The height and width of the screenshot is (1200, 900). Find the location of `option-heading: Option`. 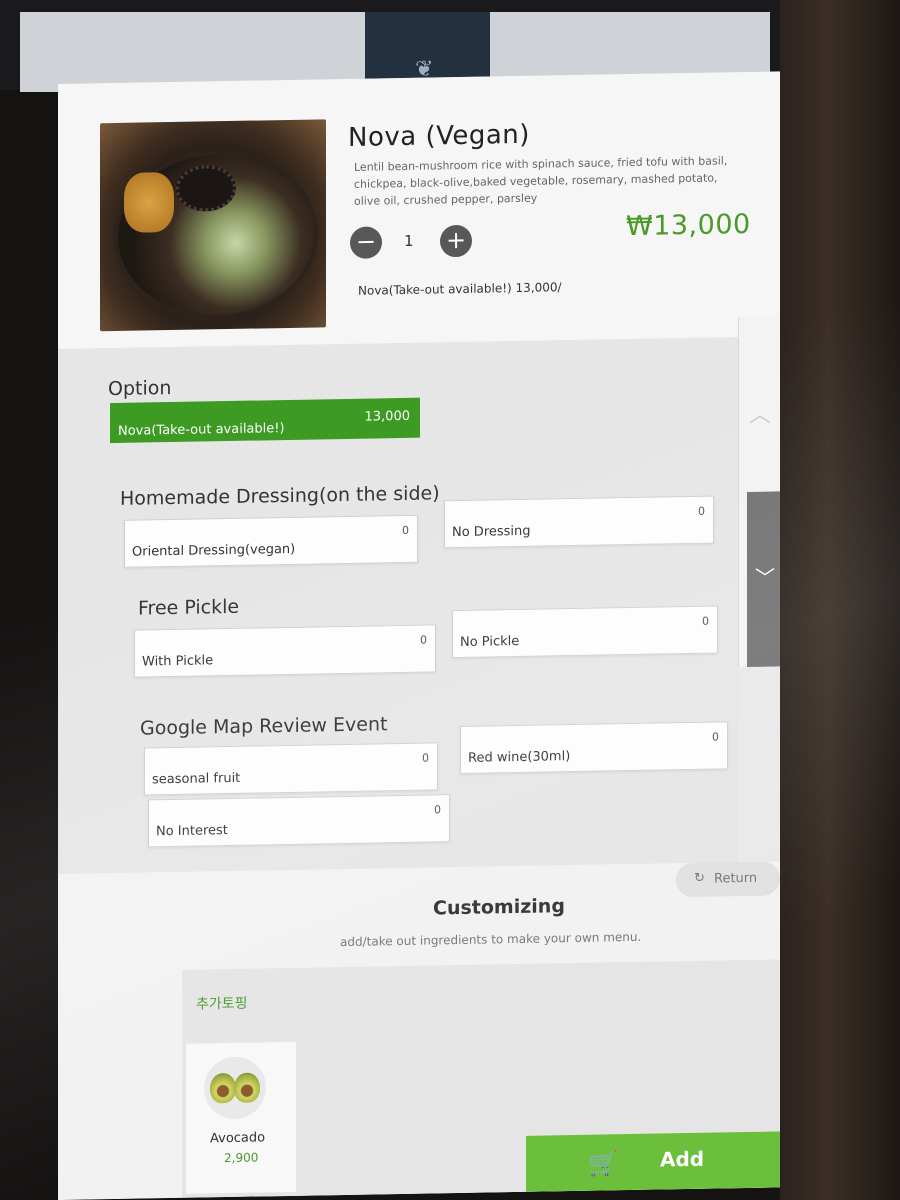

option-heading: Option is located at coordinates (140, 389).